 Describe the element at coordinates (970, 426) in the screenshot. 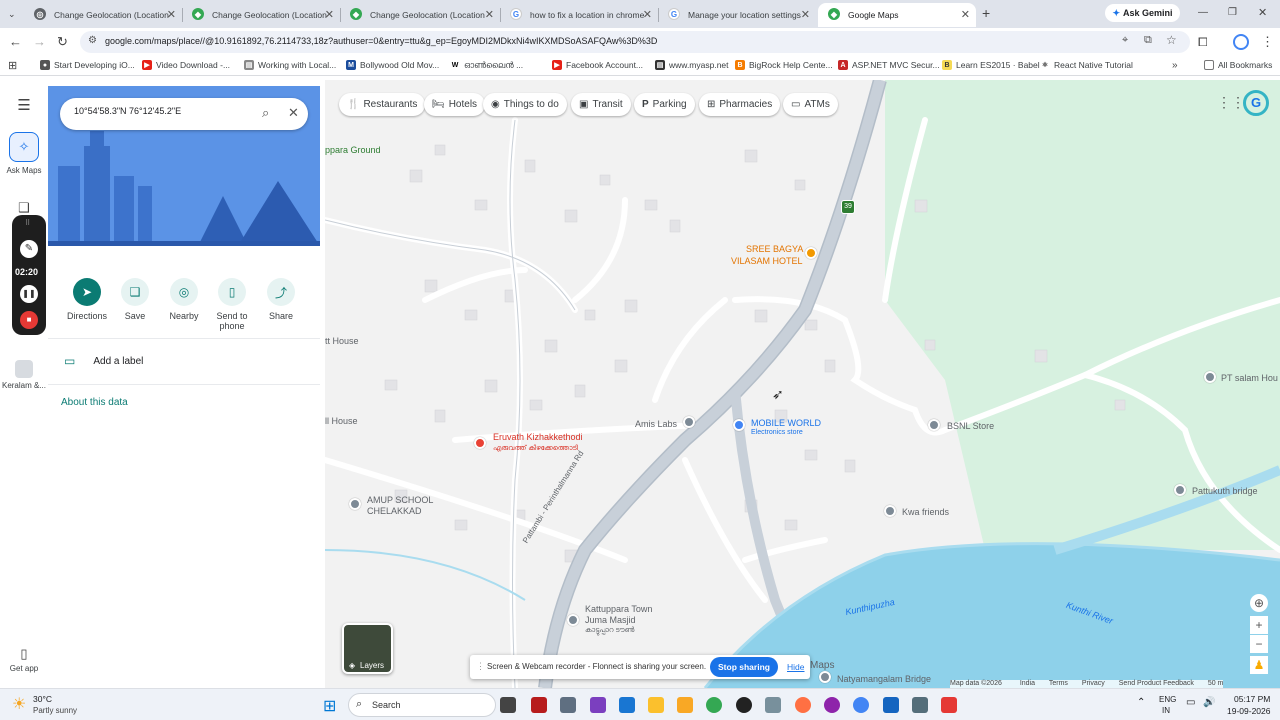

I see `bsnl-label: BSNL Store` at that location.